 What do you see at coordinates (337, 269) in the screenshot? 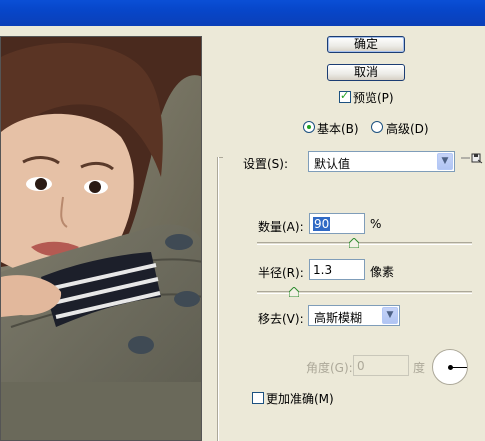
I see `radius-input: 1.3` at bounding box center [337, 269].